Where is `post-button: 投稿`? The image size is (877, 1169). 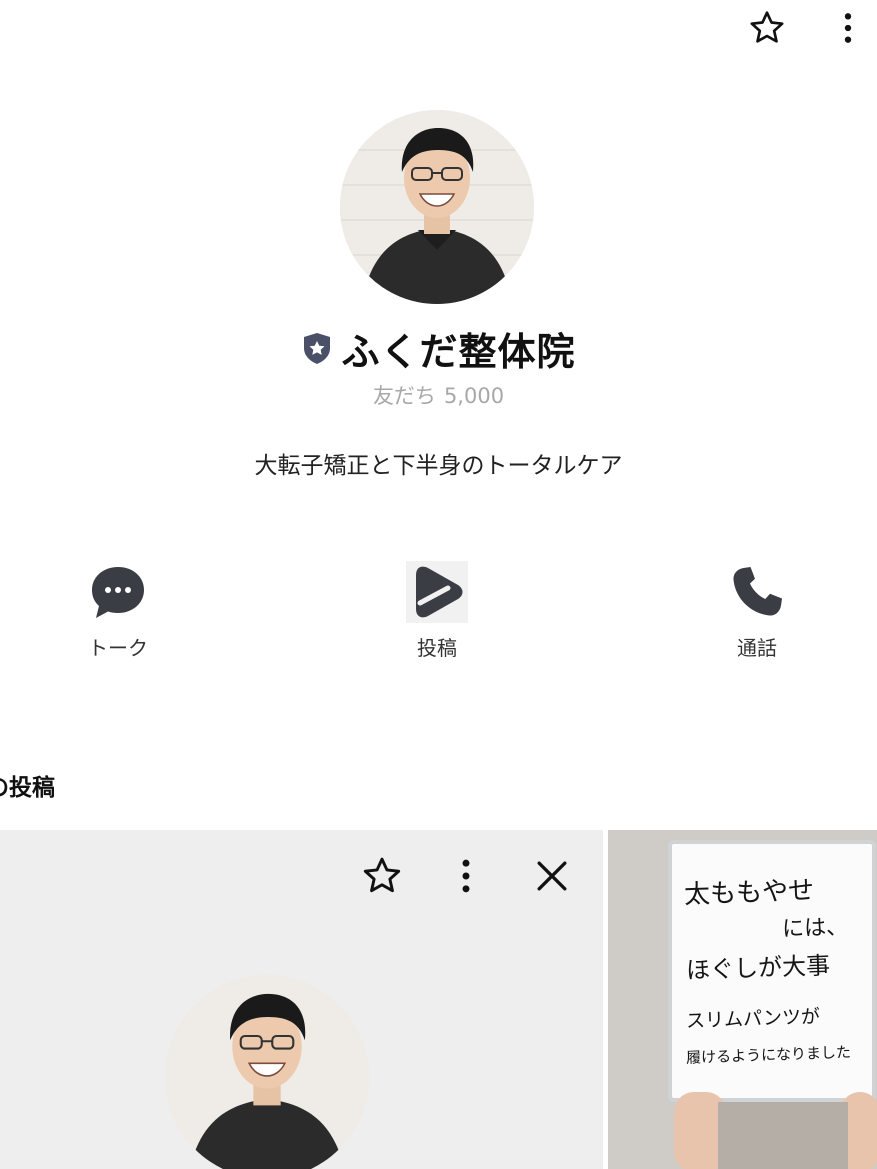
post-button: 投稿 is located at coordinates (437, 610).